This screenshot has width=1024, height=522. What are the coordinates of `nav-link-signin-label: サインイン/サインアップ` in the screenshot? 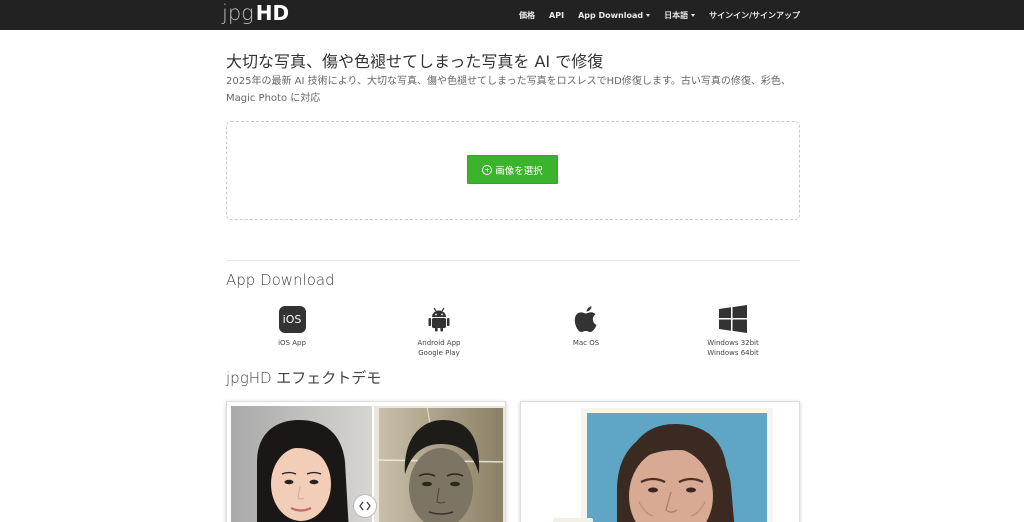 It's located at (754, 15).